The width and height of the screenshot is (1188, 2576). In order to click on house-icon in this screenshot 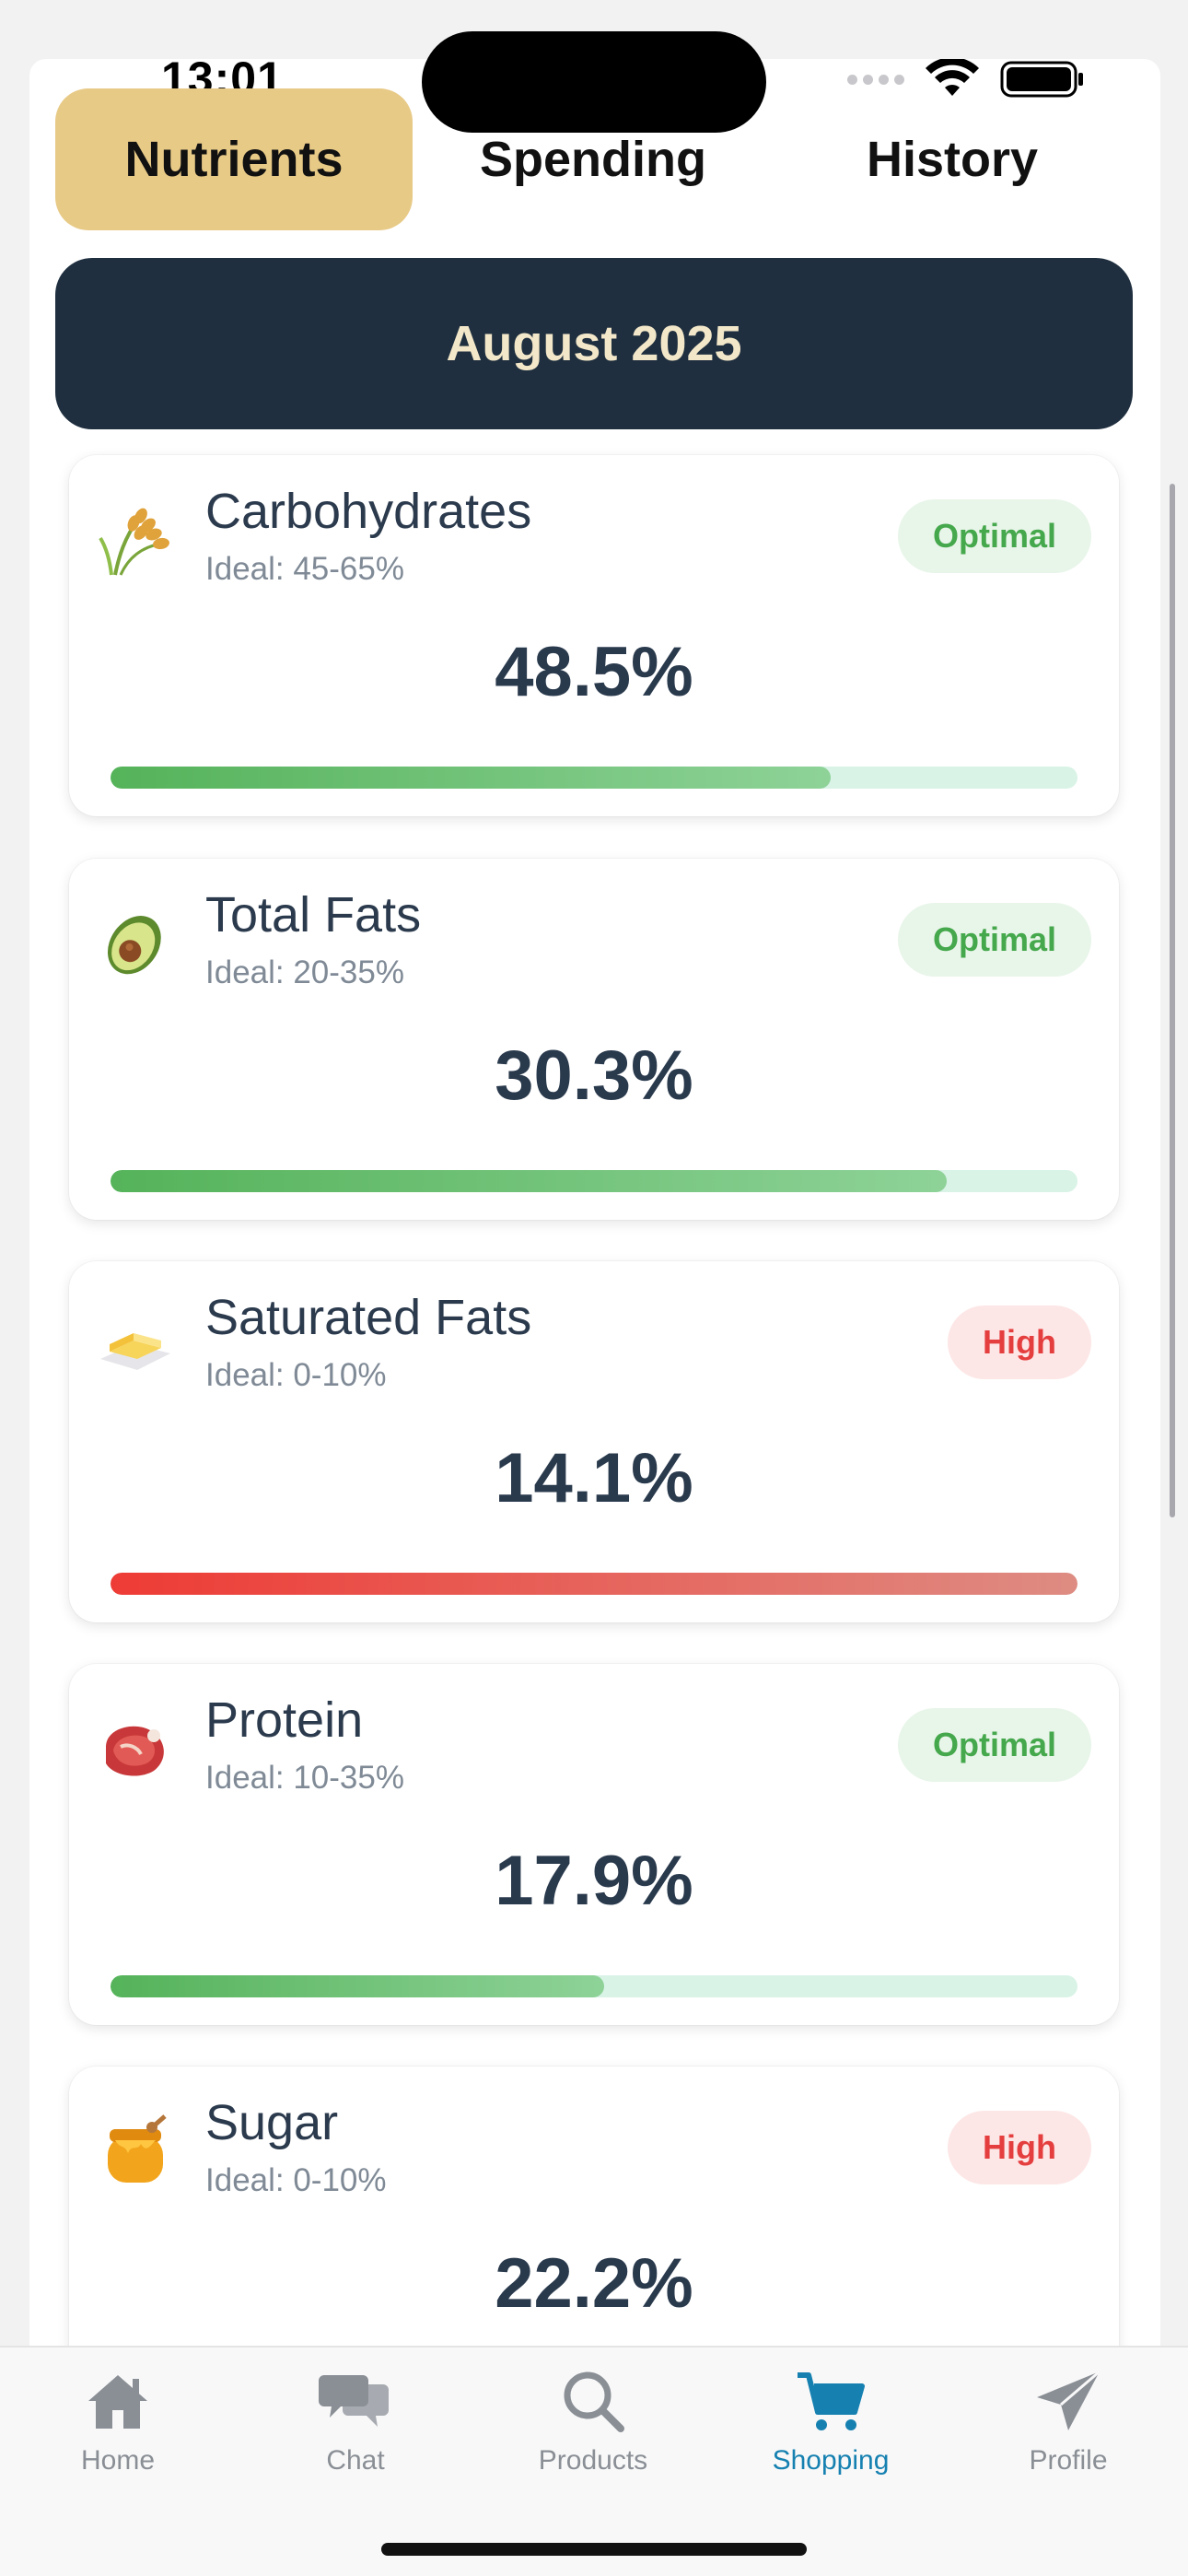, I will do `click(117, 2402)`.